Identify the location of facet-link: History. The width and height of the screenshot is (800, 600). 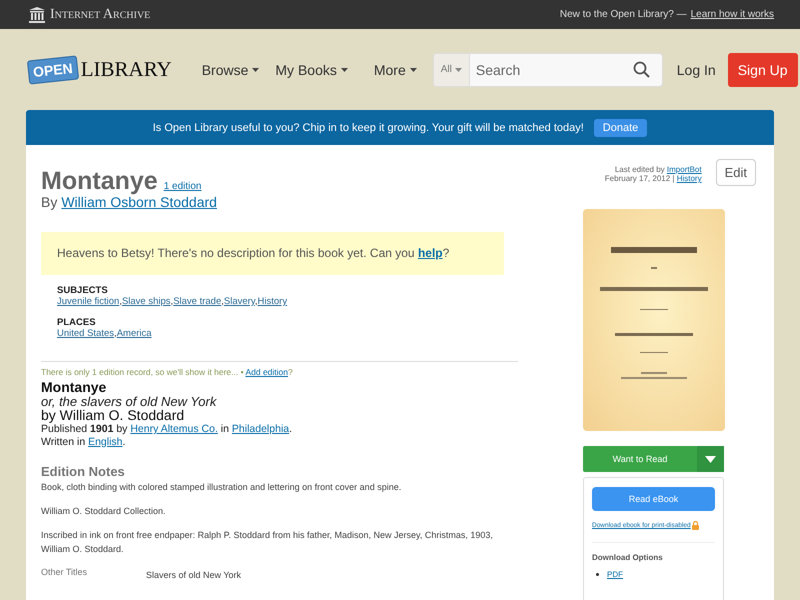
(273, 301).